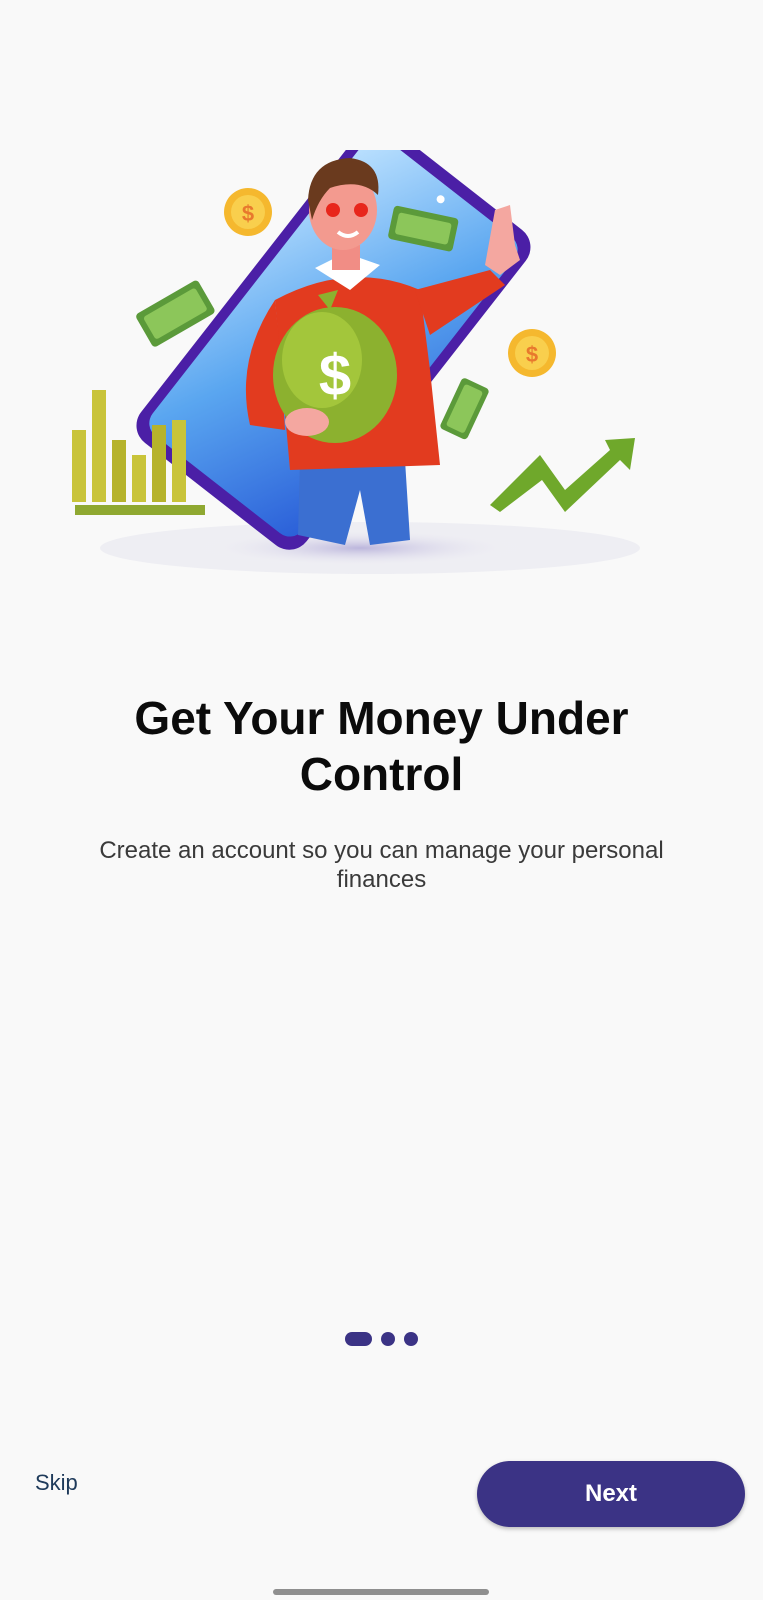 The height and width of the screenshot is (1600, 763). I want to click on next-button: Next, so click(611, 1494).